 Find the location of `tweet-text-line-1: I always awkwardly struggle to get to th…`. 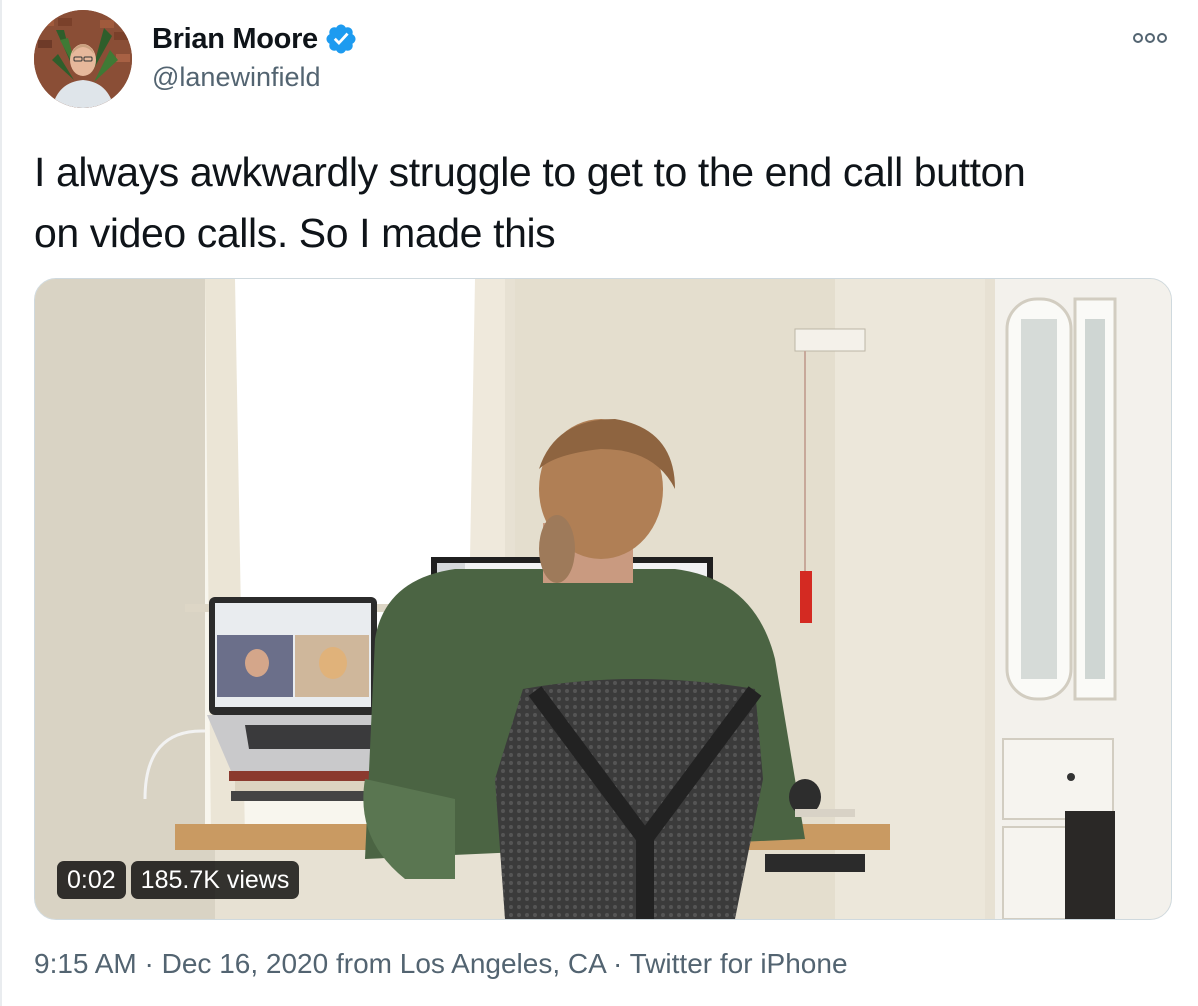

tweet-text-line-1: I always awkwardly struggle to get to th… is located at coordinates (530, 172).